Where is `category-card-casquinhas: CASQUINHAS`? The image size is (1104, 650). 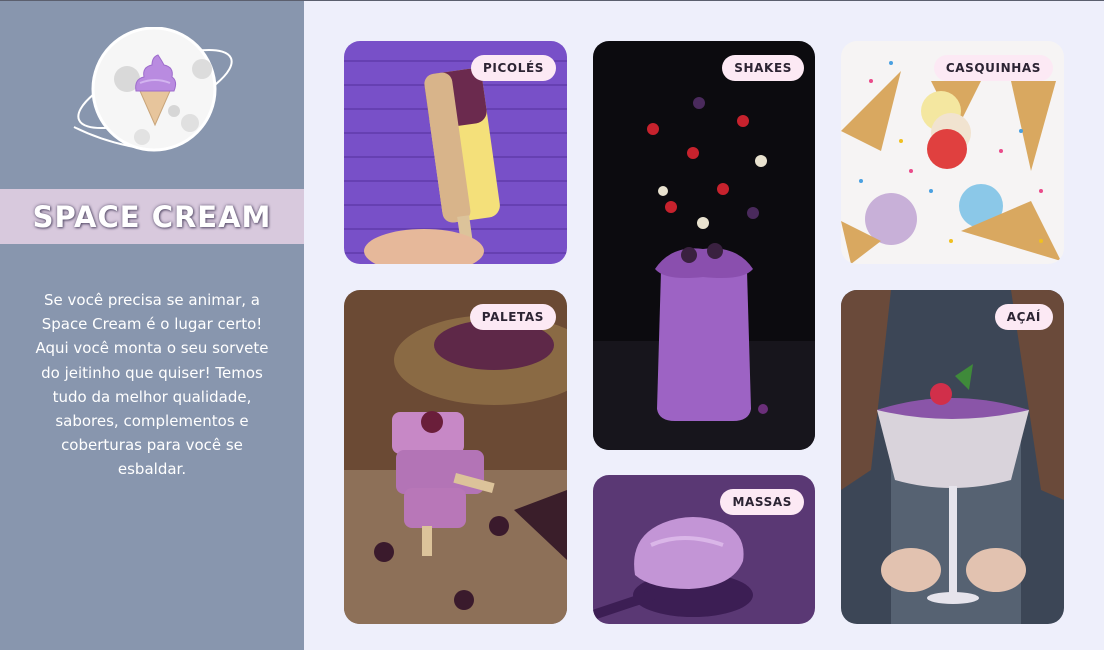
category-card-casquinhas: CASQUINHAS is located at coordinates (952, 152).